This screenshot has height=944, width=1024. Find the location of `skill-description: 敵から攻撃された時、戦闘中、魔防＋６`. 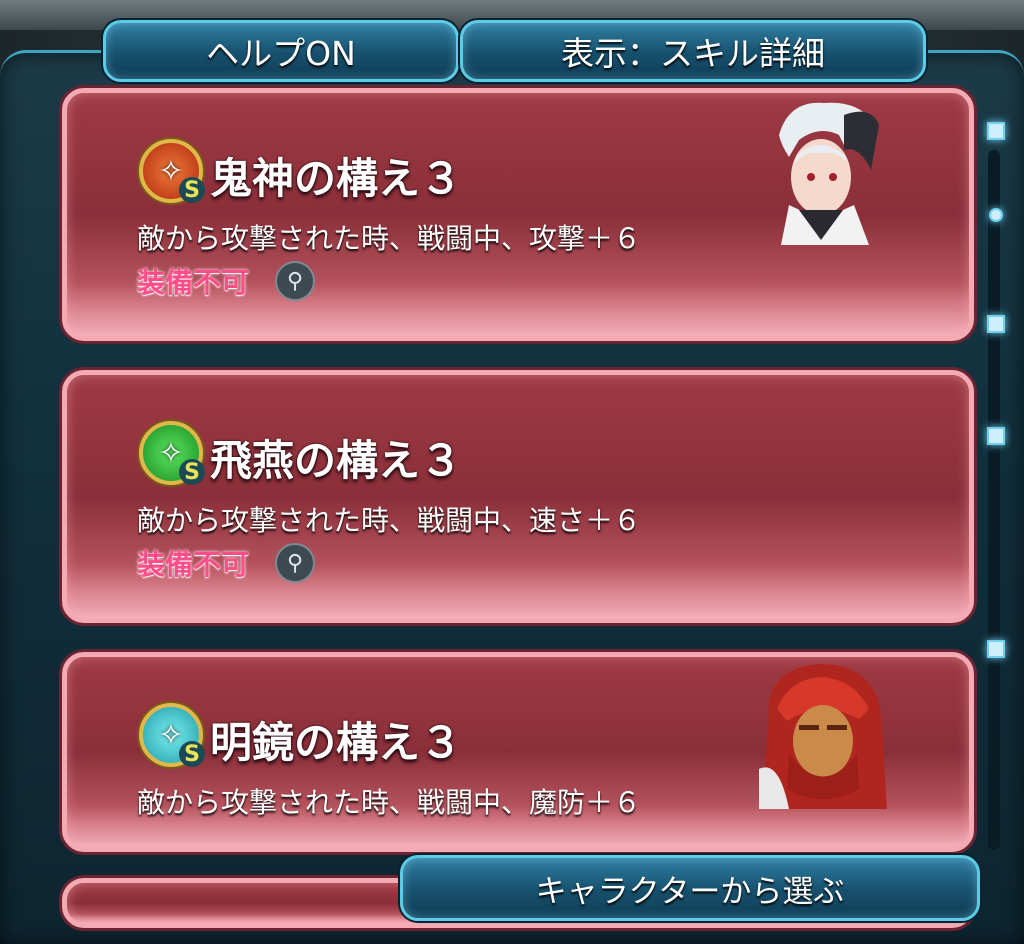

skill-description: 敵から攻撃された時、戦闘中、魔防＋６ is located at coordinates (389, 802).